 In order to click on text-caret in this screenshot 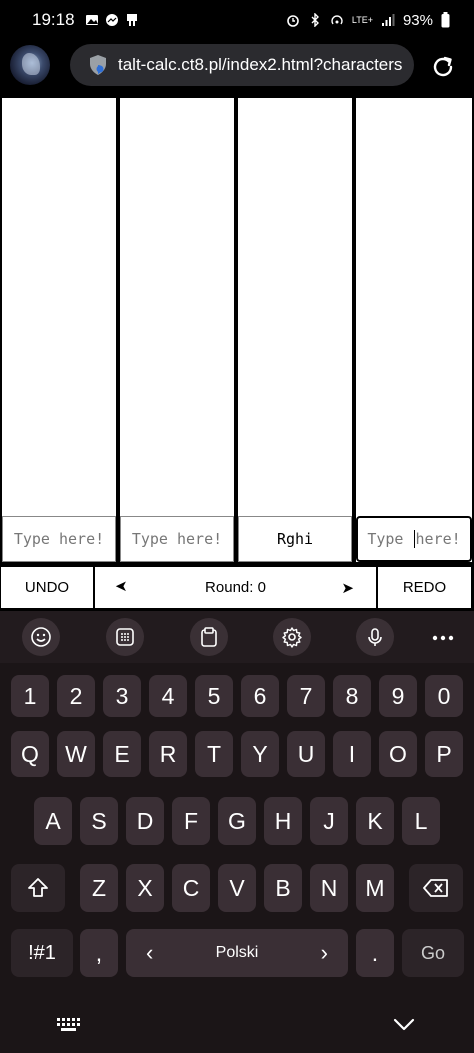, I will do `click(414, 539)`.